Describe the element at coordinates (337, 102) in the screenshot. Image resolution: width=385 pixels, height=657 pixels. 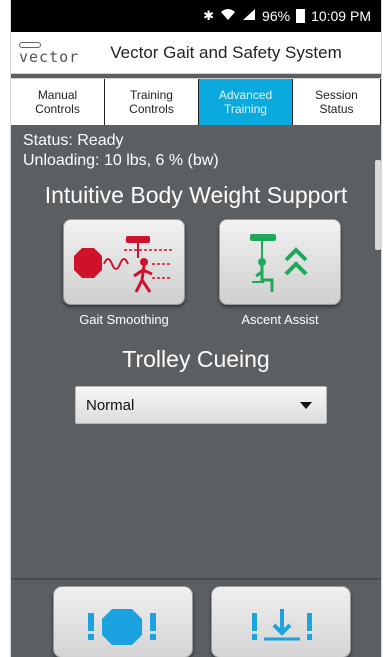
I see `tab-session-status: Session Status` at that location.